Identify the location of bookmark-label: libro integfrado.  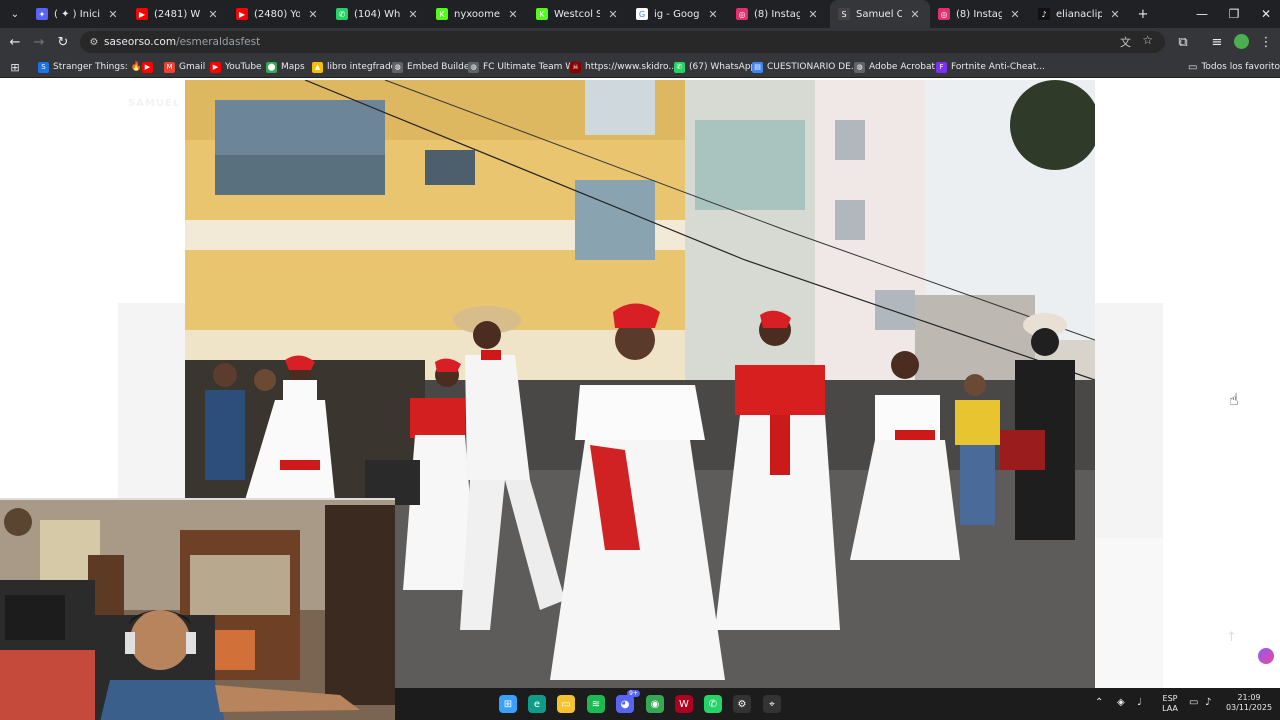
(362, 67).